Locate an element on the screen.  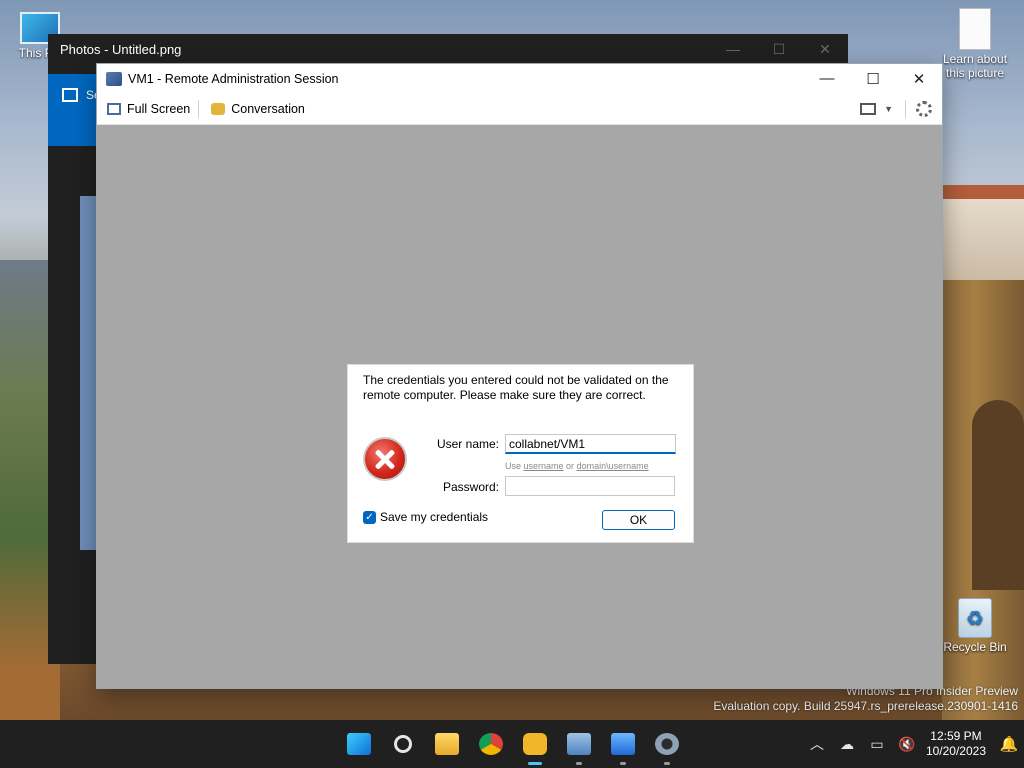
volume-icon: 🔇 is located at coordinates (907, 744).